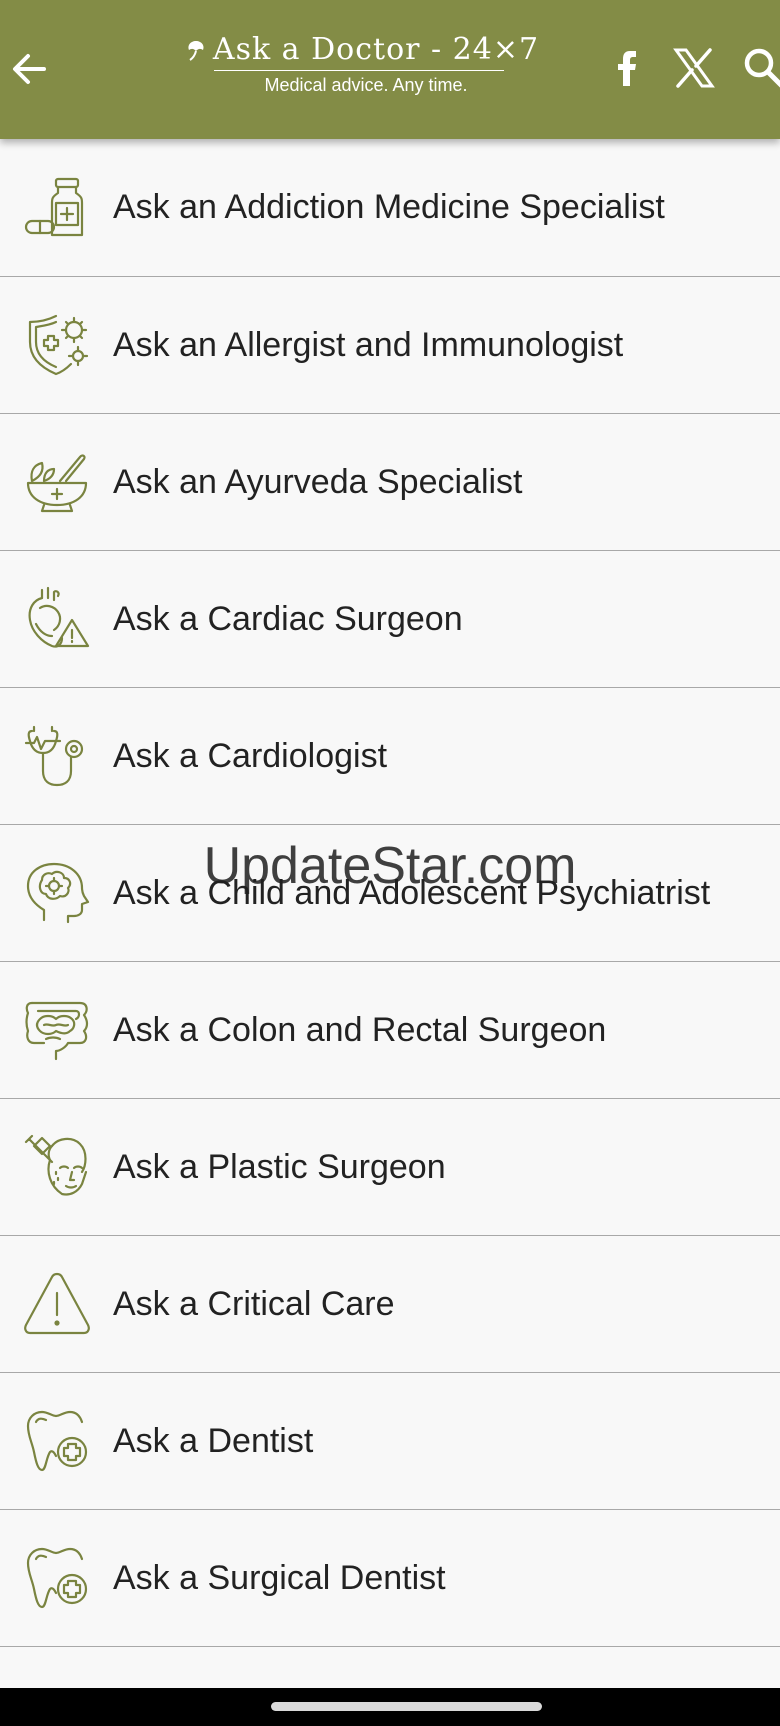 The width and height of the screenshot is (780, 1726). I want to click on list-item: Ask a Critical Care, so click(390, 1304).